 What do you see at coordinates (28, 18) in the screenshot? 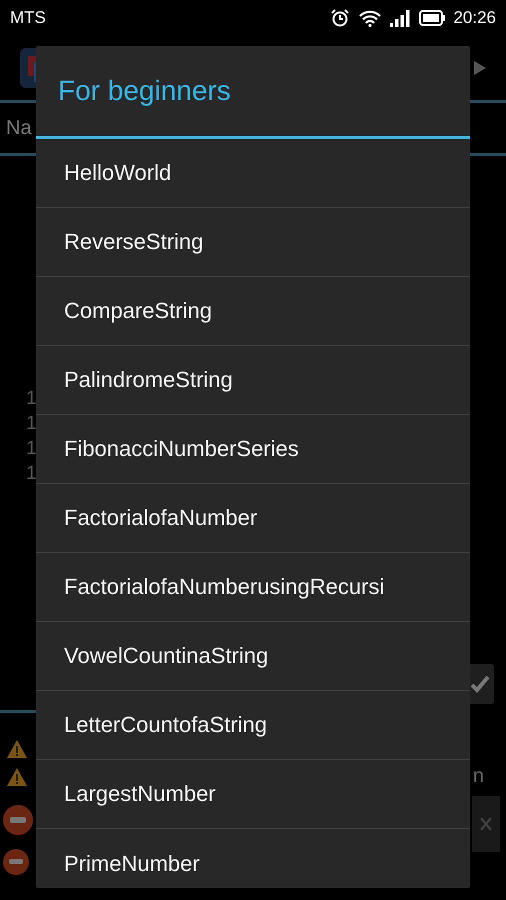
I see `carrier-name: MTS` at bounding box center [28, 18].